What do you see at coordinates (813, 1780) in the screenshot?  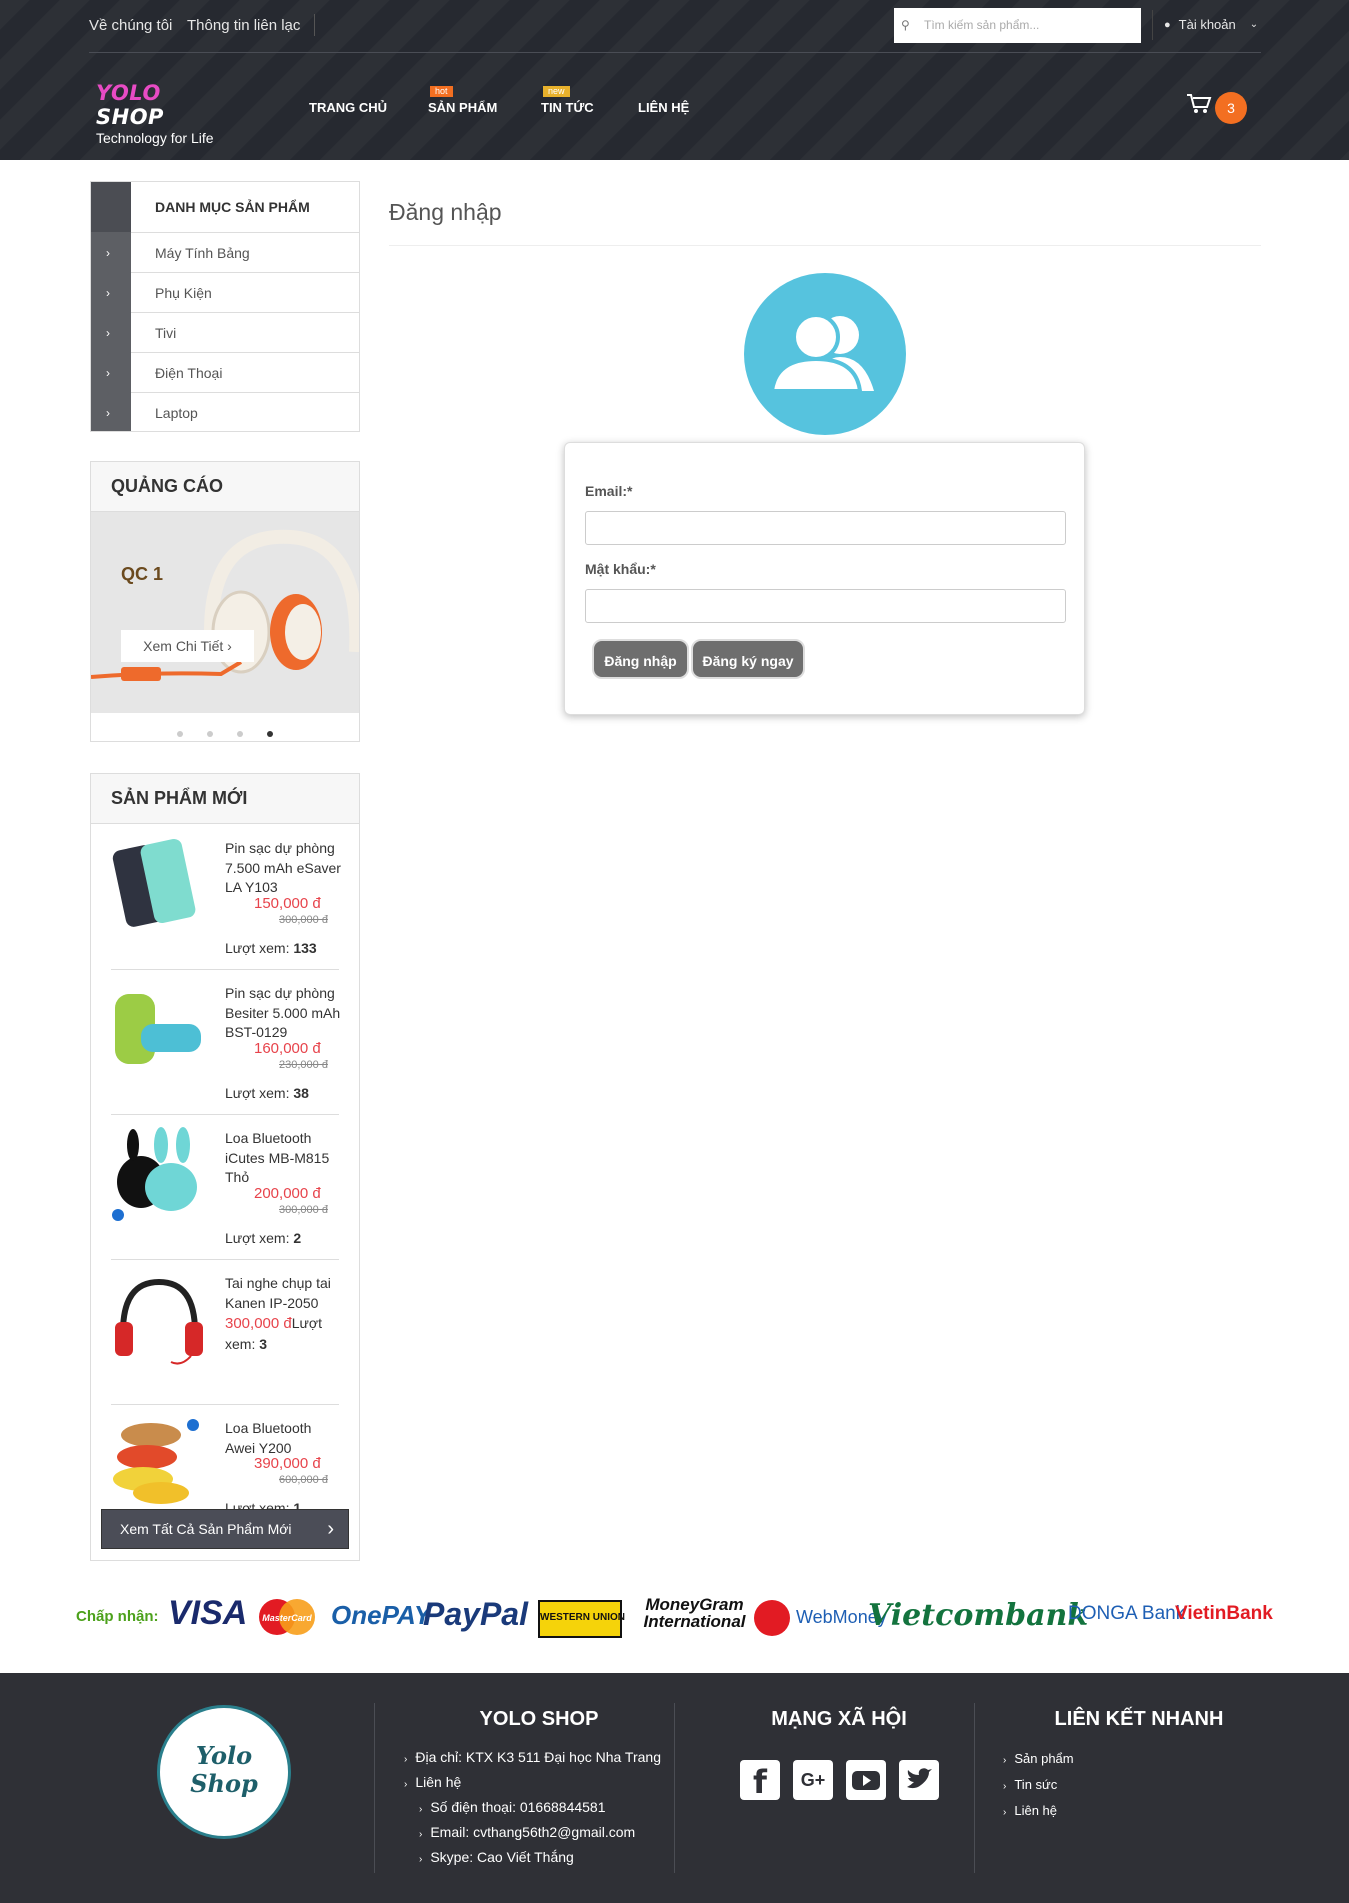 I see `google-plus-icon: G+` at bounding box center [813, 1780].